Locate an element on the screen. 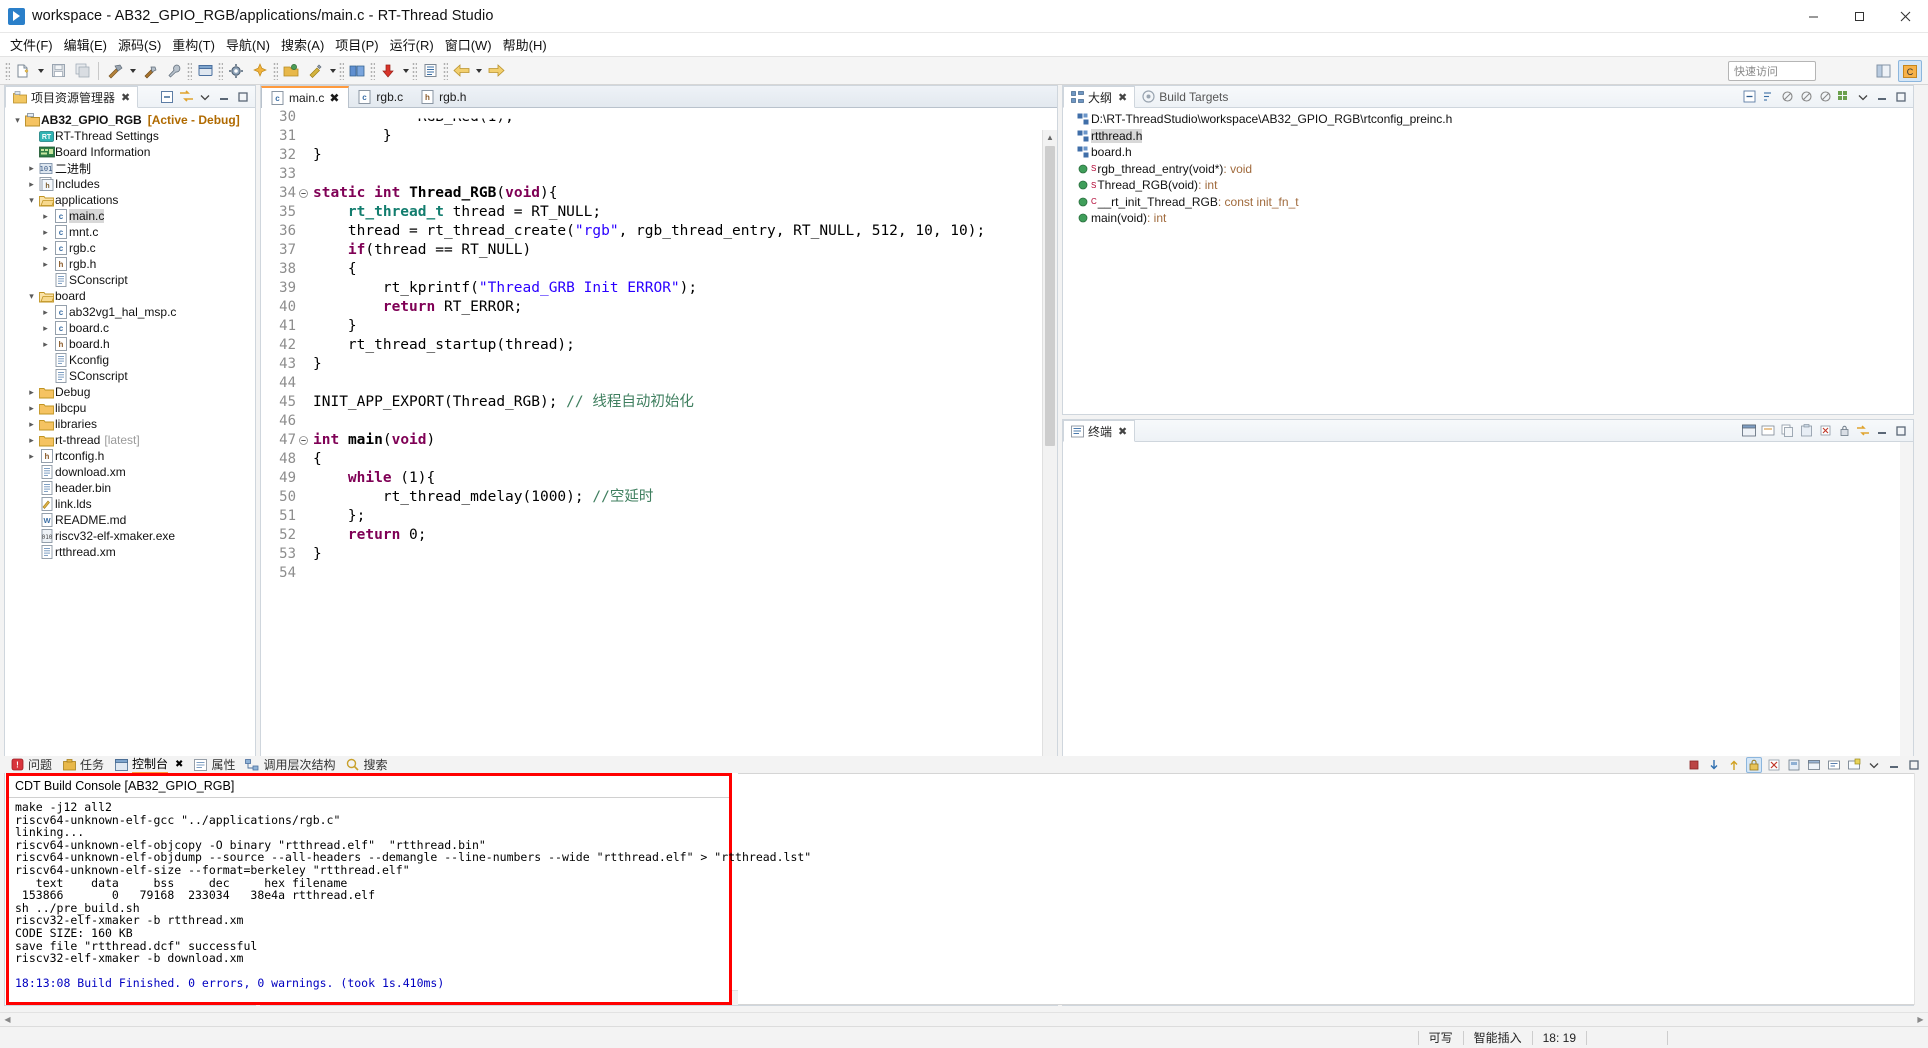  code-line: 49 while (1){ is located at coordinates (651, 478).